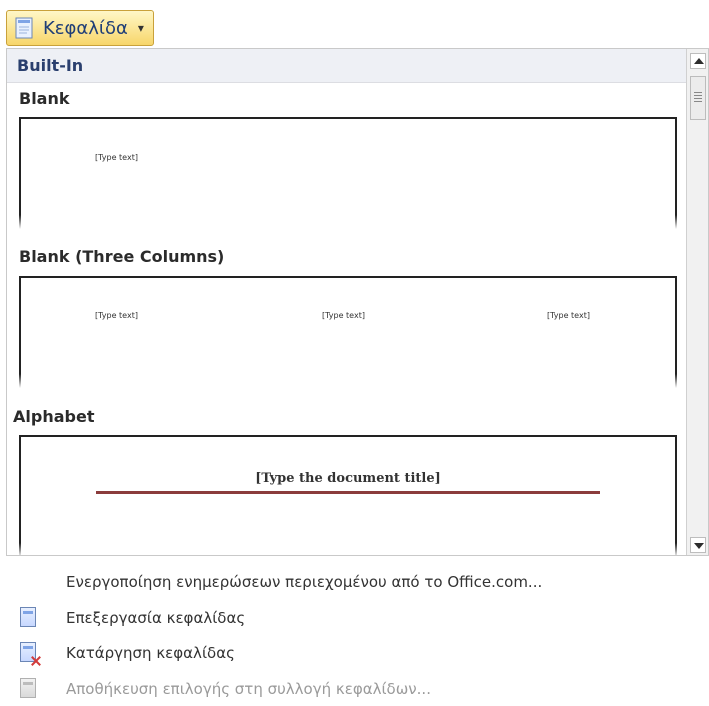  I want to click on alphabet-section-title: Alphabet, so click(54, 416).